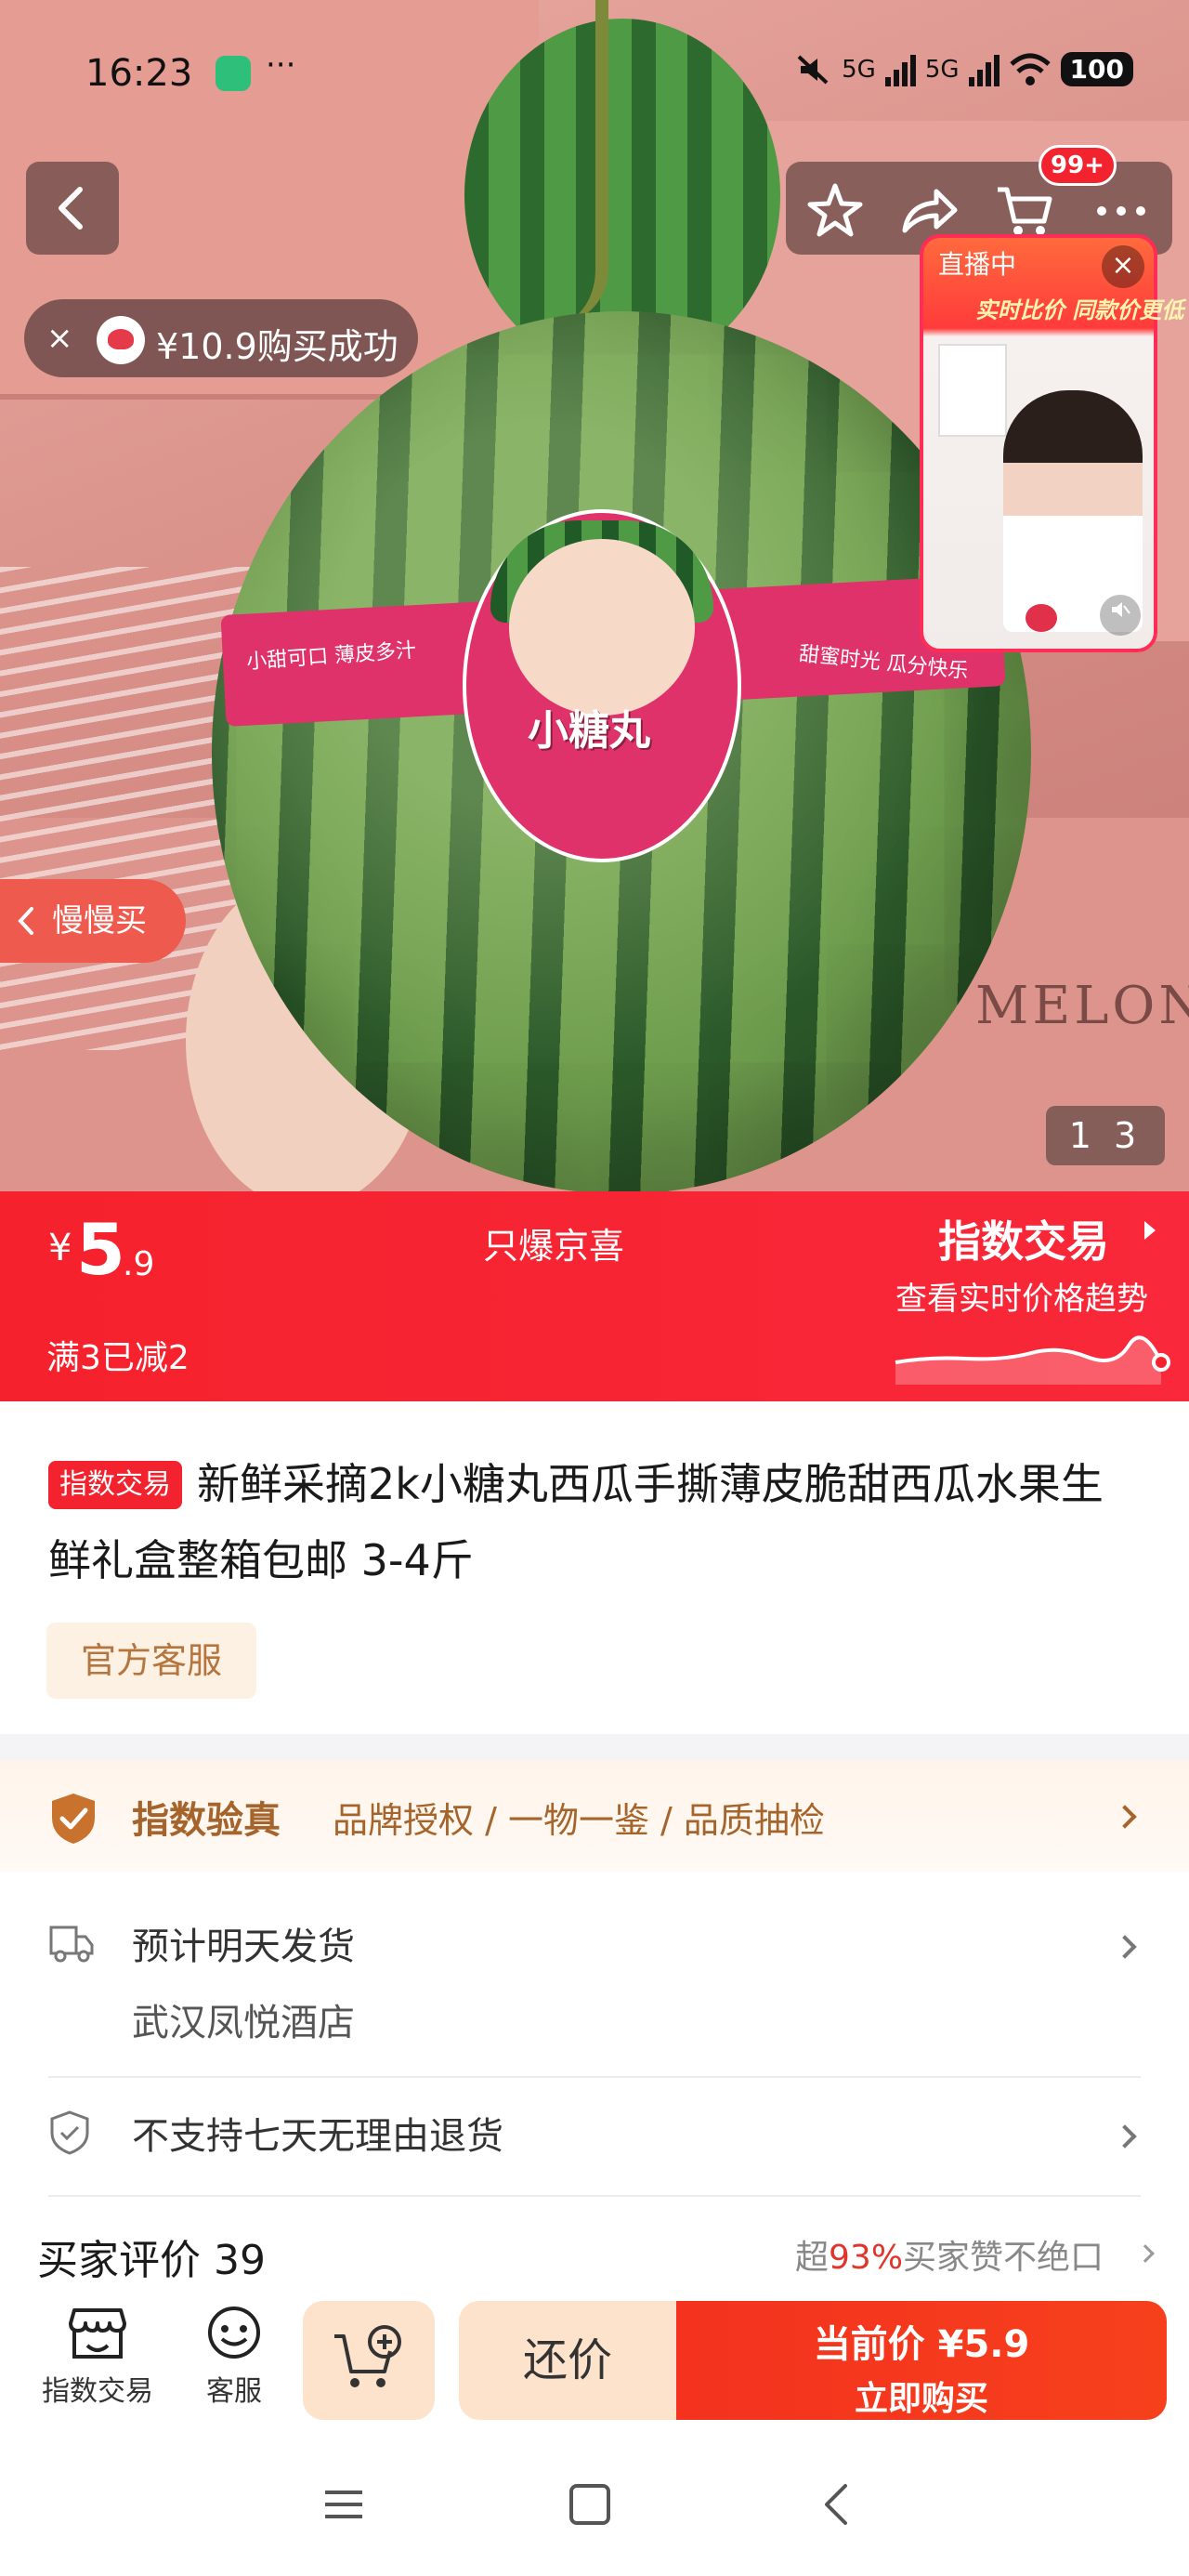  Describe the element at coordinates (234, 2333) in the screenshot. I see `smiley-chat-icon` at that location.